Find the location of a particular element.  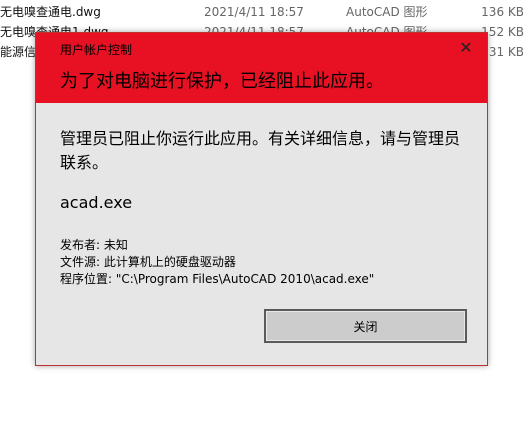

app-name: acad.exe is located at coordinates (96, 202).